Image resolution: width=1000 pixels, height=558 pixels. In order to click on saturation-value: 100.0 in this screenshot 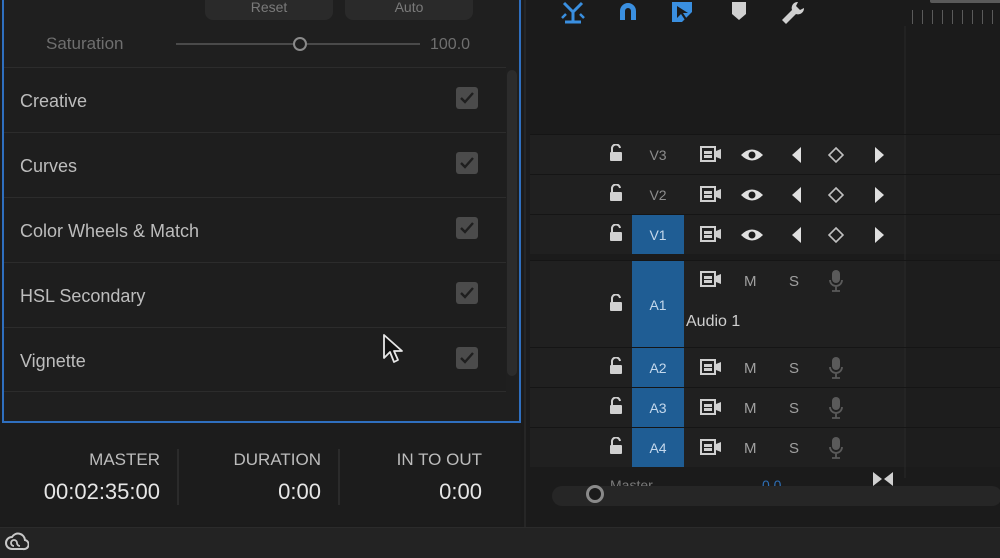, I will do `click(450, 45)`.